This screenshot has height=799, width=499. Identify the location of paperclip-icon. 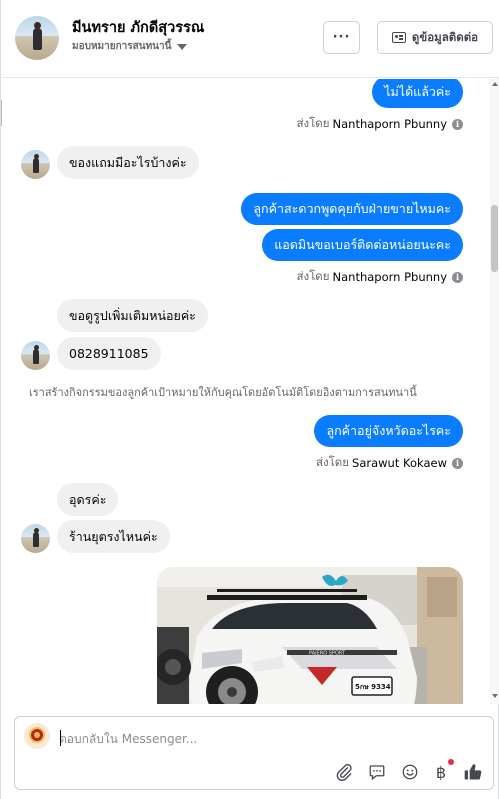
(344, 772).